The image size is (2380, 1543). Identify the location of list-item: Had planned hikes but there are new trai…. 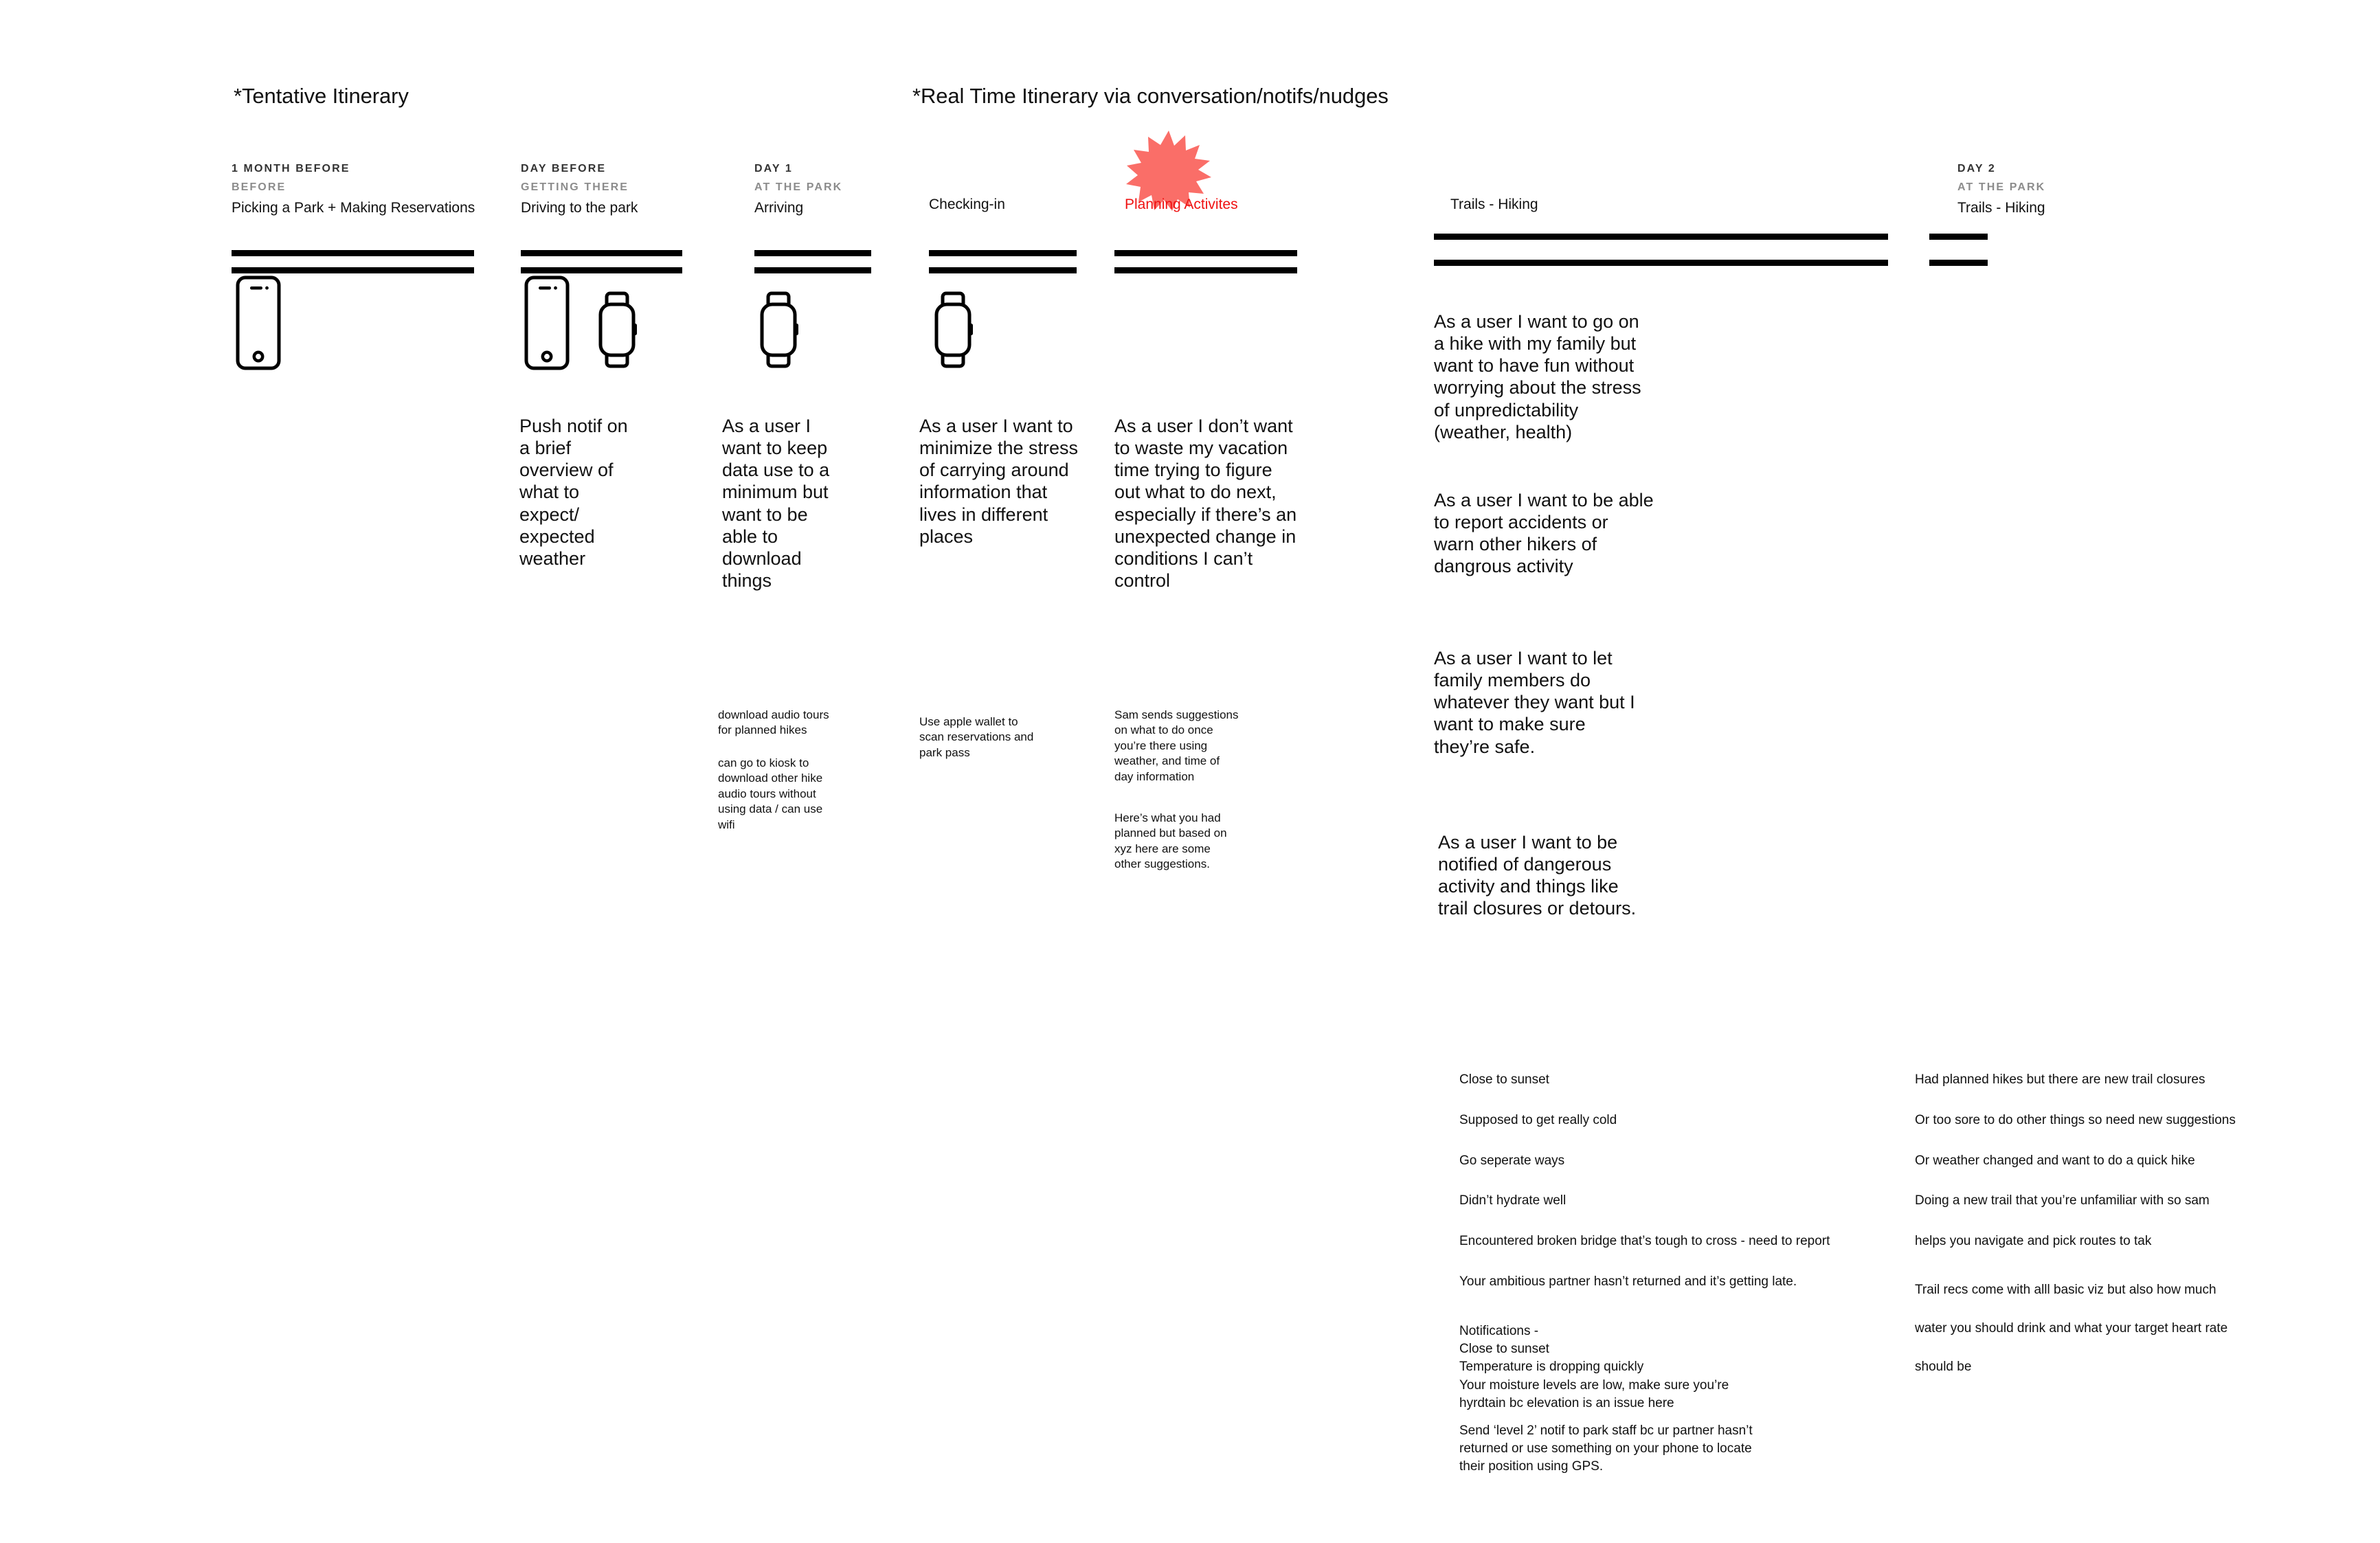
(2060, 1079).